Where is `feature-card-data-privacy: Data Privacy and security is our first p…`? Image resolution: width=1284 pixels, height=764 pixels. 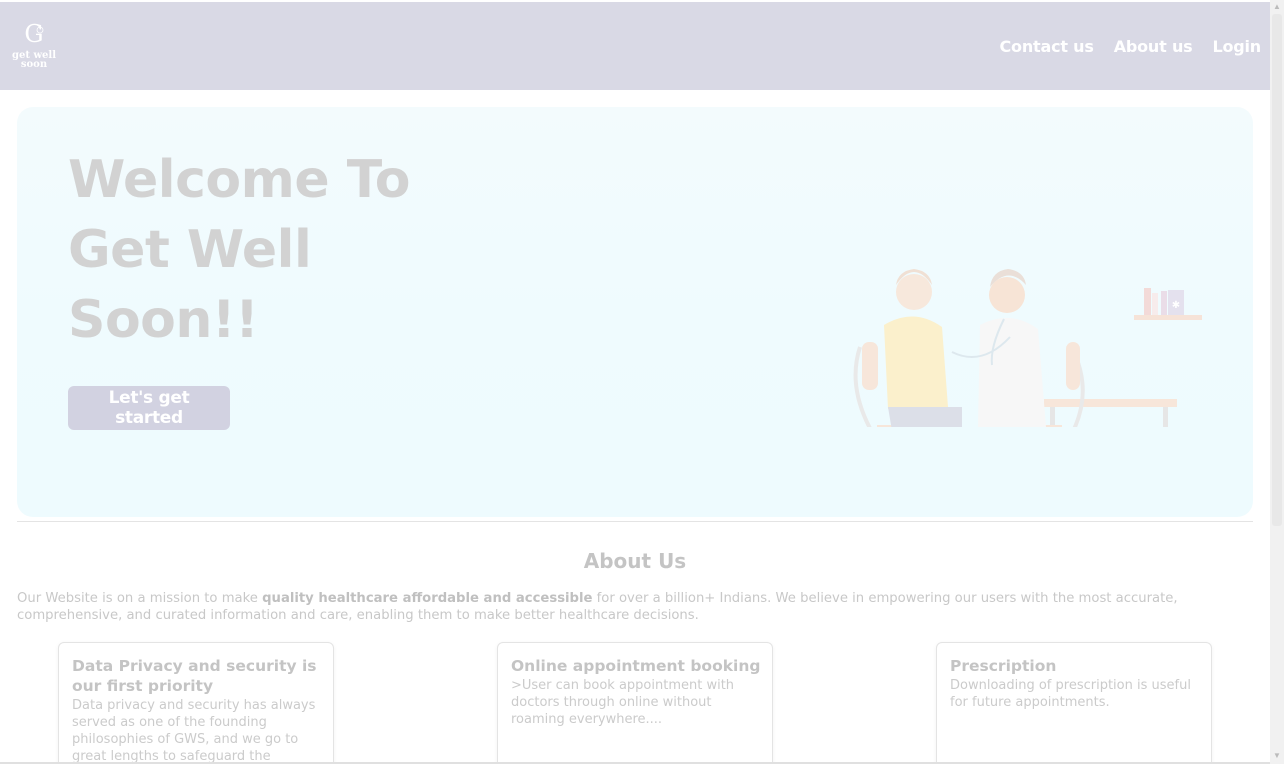
feature-card-data-privacy: Data Privacy and security is our first p… is located at coordinates (196, 703).